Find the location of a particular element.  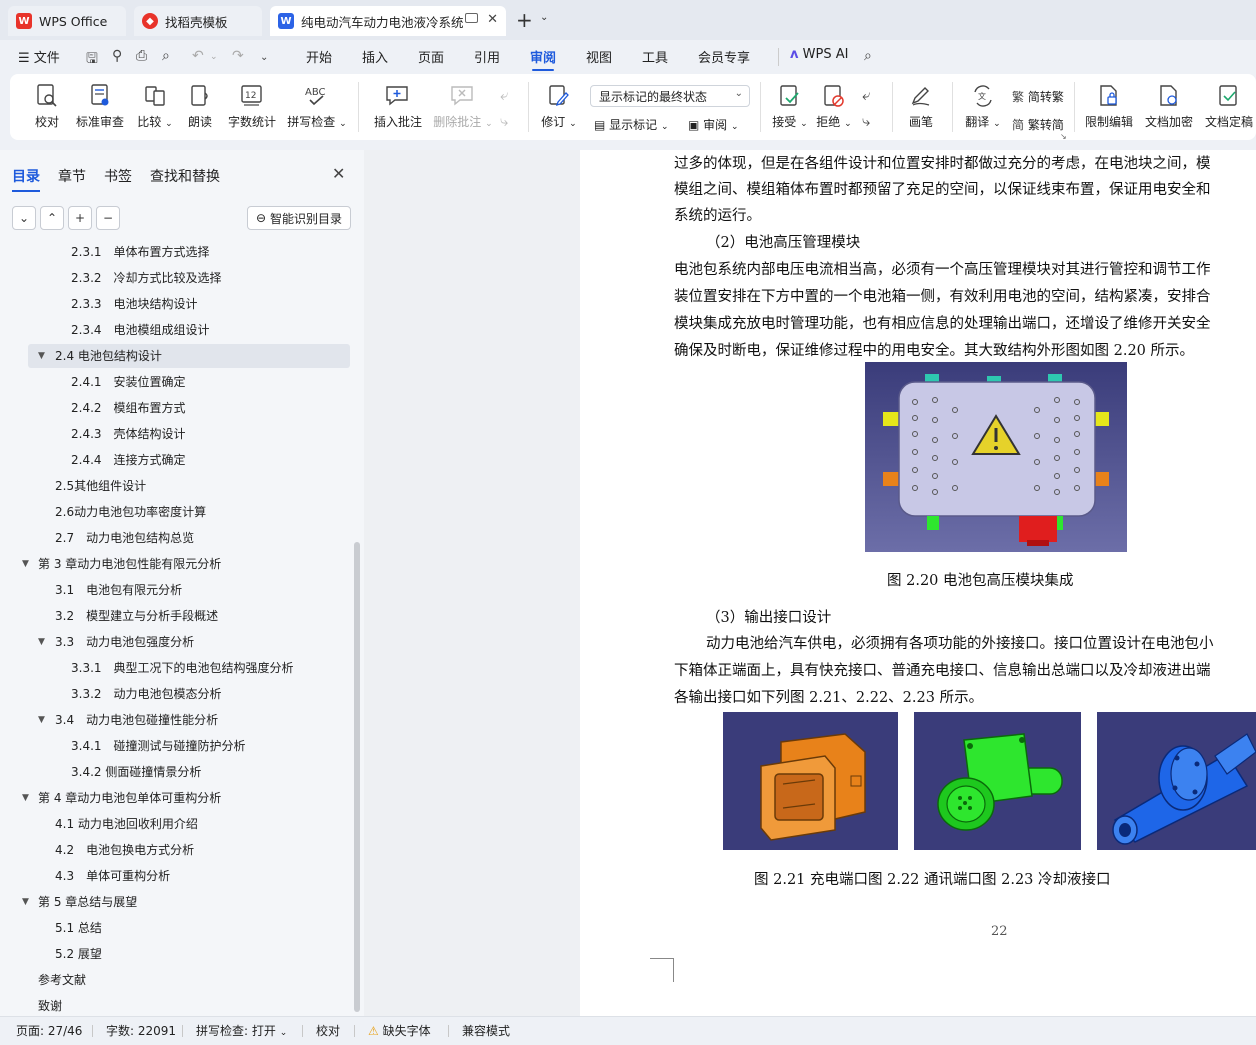

chevron-down-icon: ⌄ is located at coordinates (544, 17).